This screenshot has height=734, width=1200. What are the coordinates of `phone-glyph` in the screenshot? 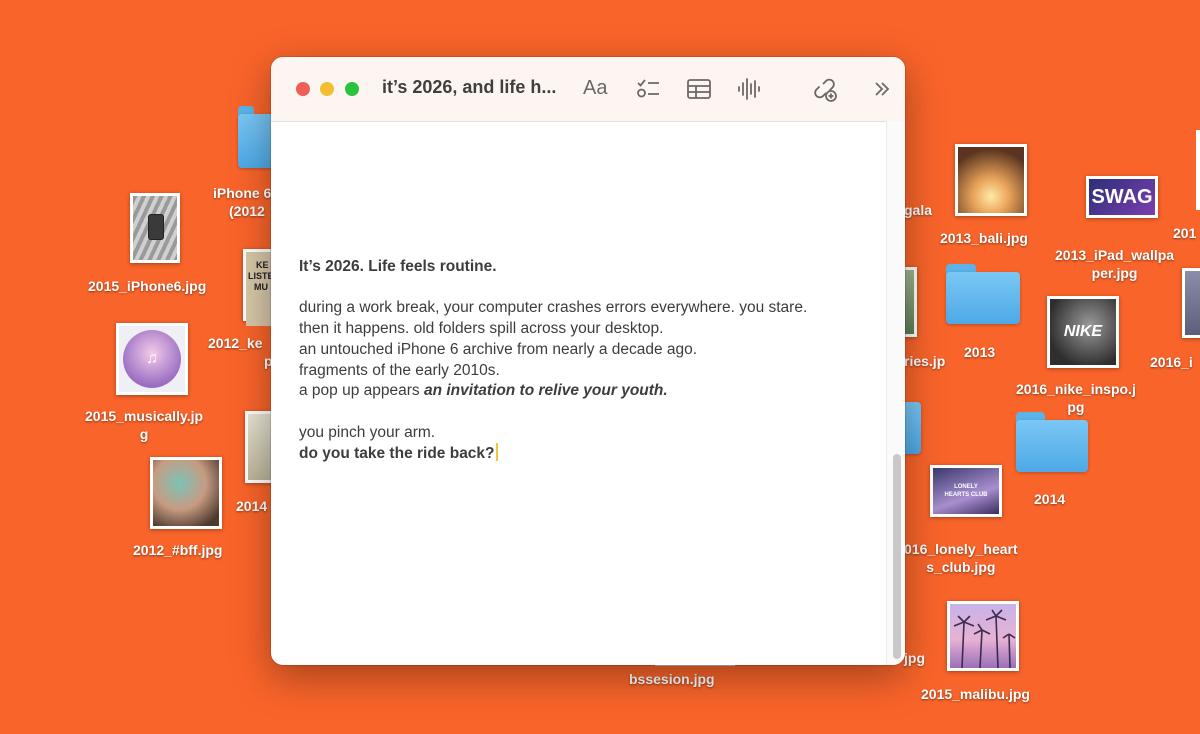 It's located at (156, 227).